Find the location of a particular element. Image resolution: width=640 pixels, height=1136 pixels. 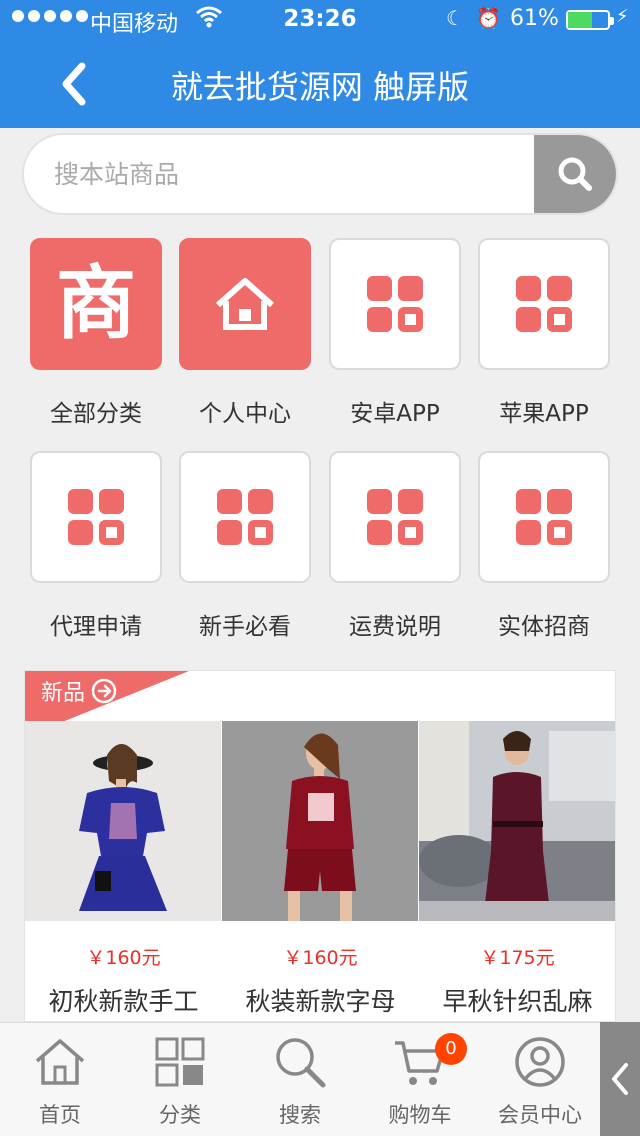

bottom-nav: 首页 分类 搜索 0 购物车 会员中心 is located at coordinates (320, 1079).